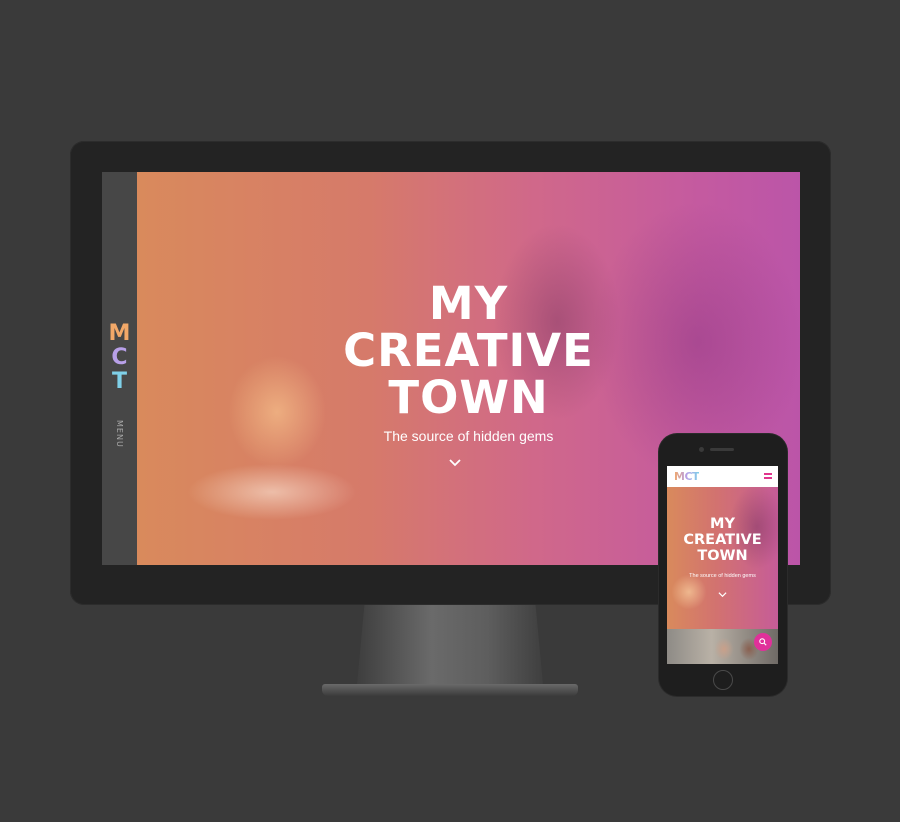 Image resolution: width=900 pixels, height=822 pixels. Describe the element at coordinates (768, 476) in the screenshot. I see `hamburger-icon` at that location.